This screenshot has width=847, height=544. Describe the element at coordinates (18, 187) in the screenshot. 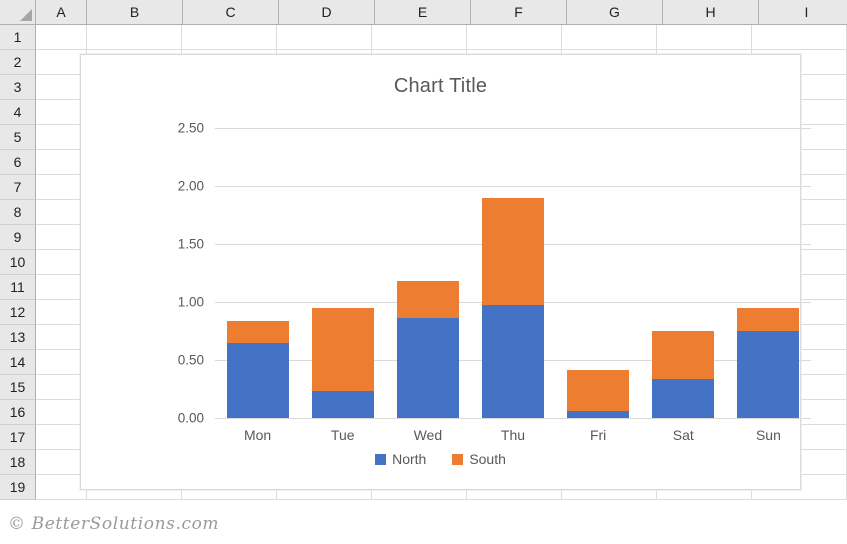

I see `row-header-7: 7` at that location.